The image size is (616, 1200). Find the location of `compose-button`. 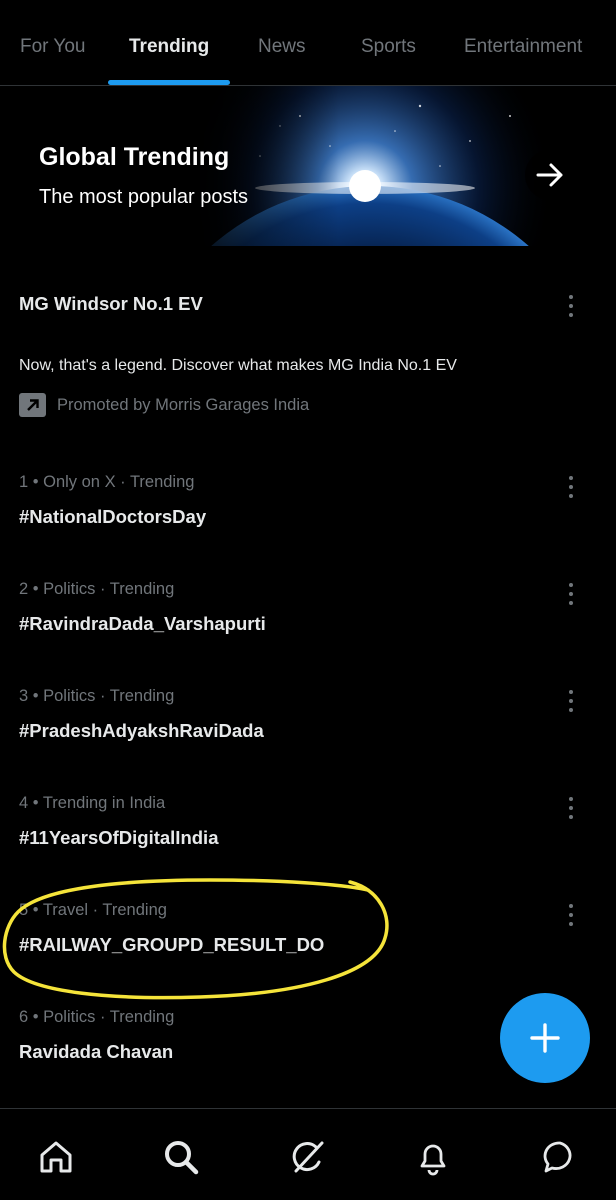

compose-button is located at coordinates (545, 1038).